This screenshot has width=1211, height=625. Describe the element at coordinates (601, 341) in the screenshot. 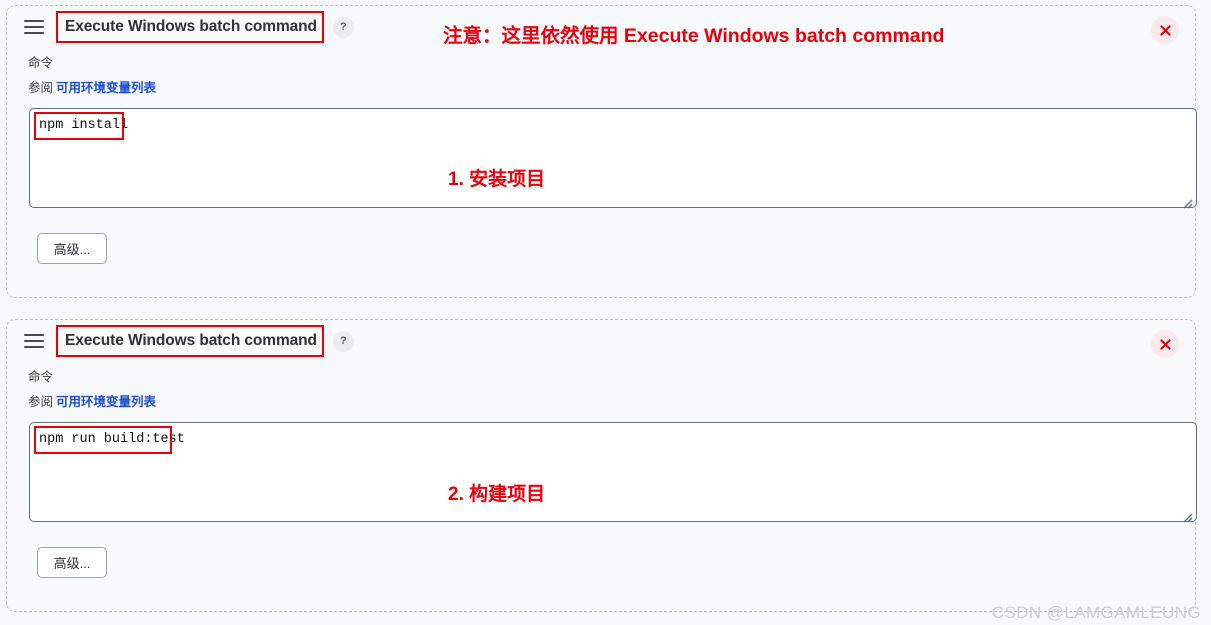

I see `panel-header: Execute Windows batch command ?` at that location.